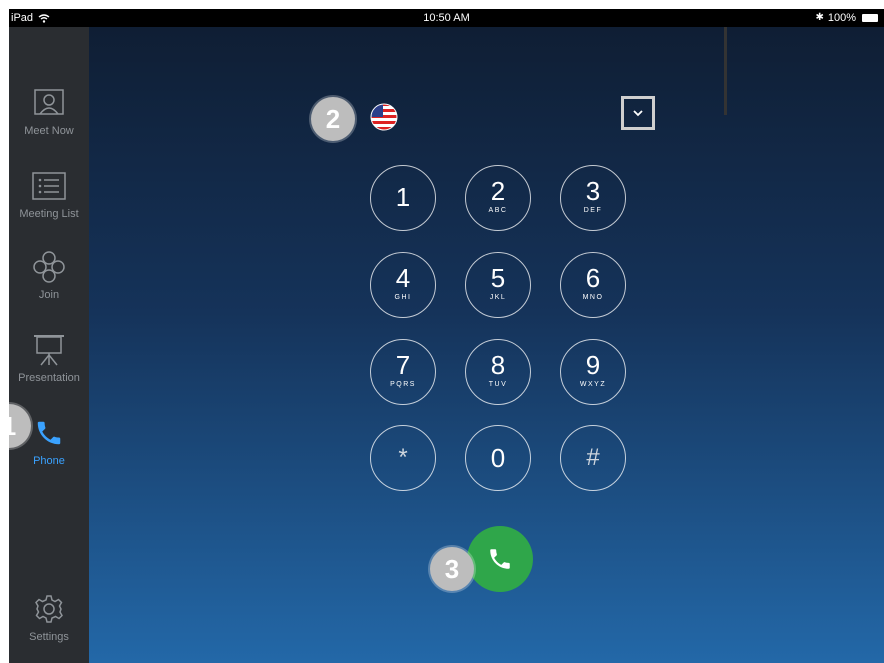  I want to click on sidebar-item-label: Phone, so click(49, 461).